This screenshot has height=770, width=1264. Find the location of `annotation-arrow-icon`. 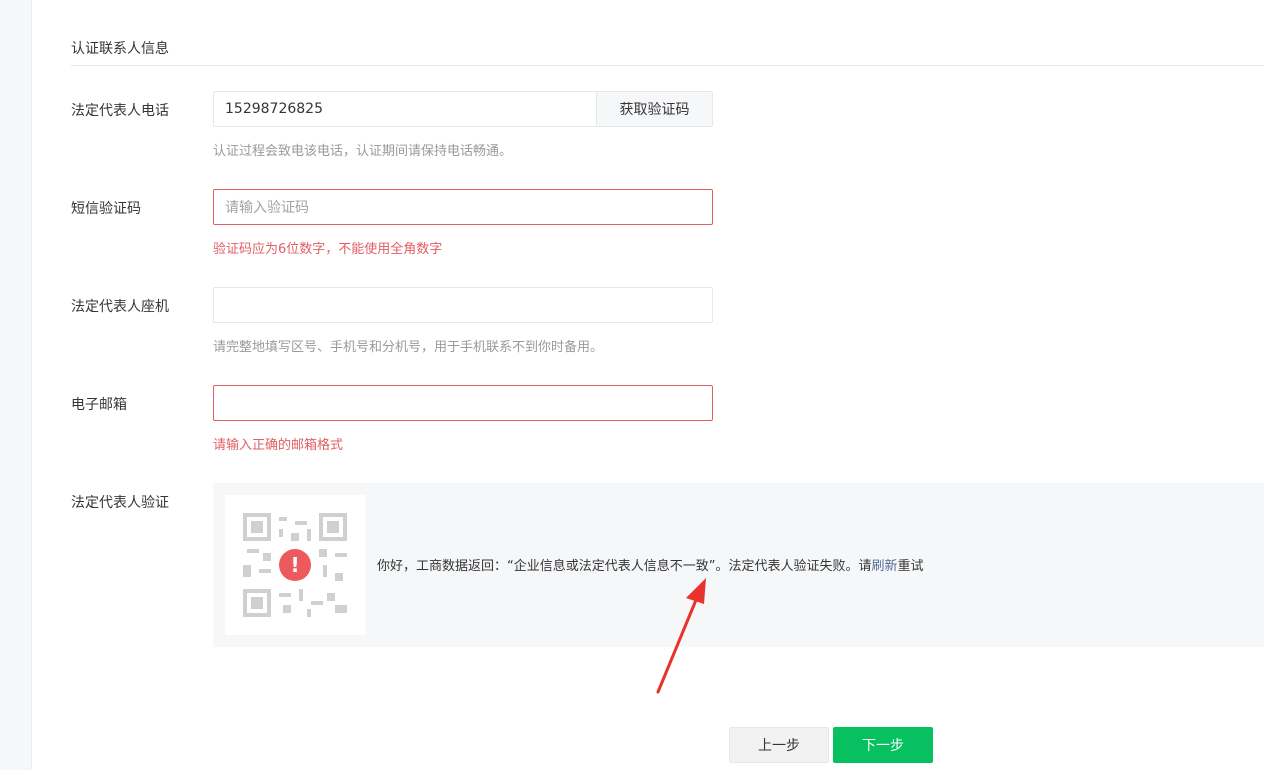

annotation-arrow-icon is located at coordinates (681, 636).